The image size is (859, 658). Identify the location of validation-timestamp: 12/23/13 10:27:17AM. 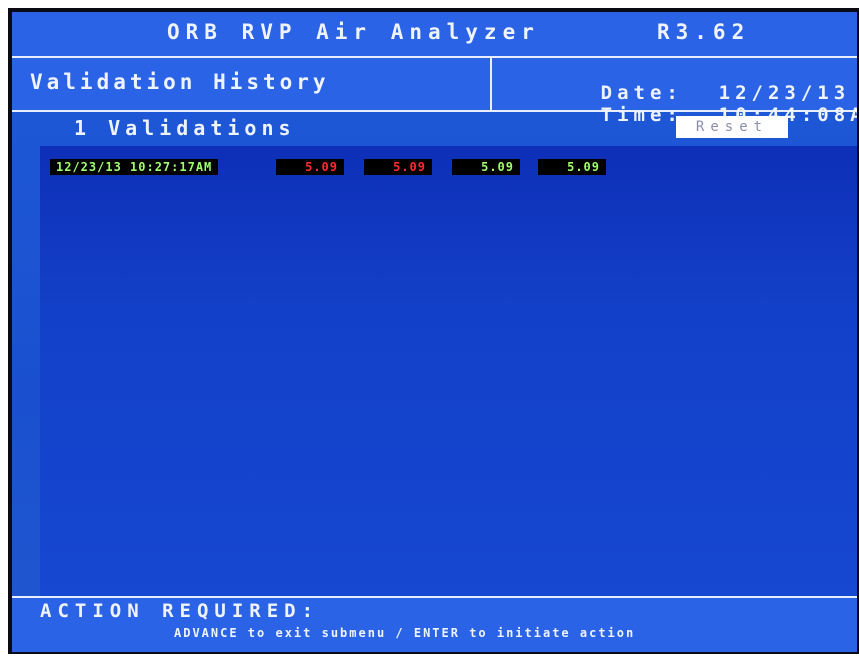
(134, 167).